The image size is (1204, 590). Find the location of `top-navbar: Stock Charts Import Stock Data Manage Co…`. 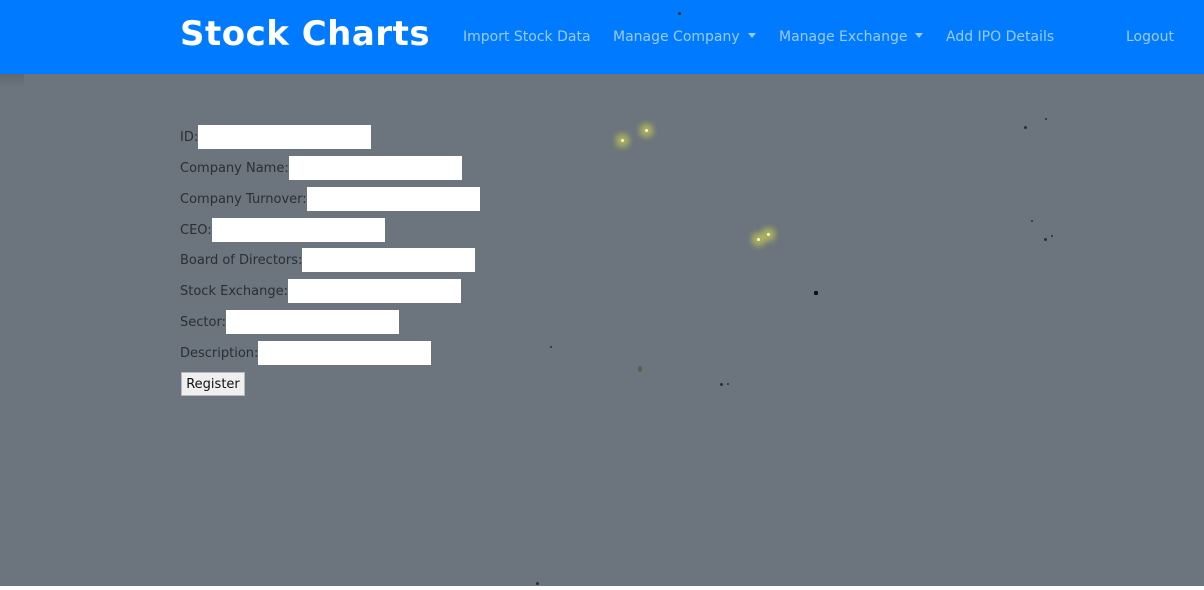

top-navbar: Stock Charts Import Stock Data Manage Co… is located at coordinates (602, 37).